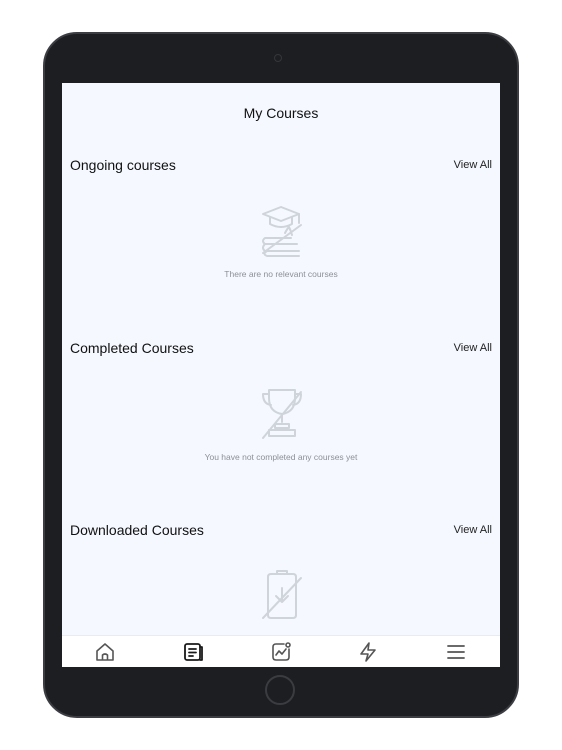 This screenshot has width=562, height=750. I want to click on section-title-completed: Completed Courses, so click(132, 348).